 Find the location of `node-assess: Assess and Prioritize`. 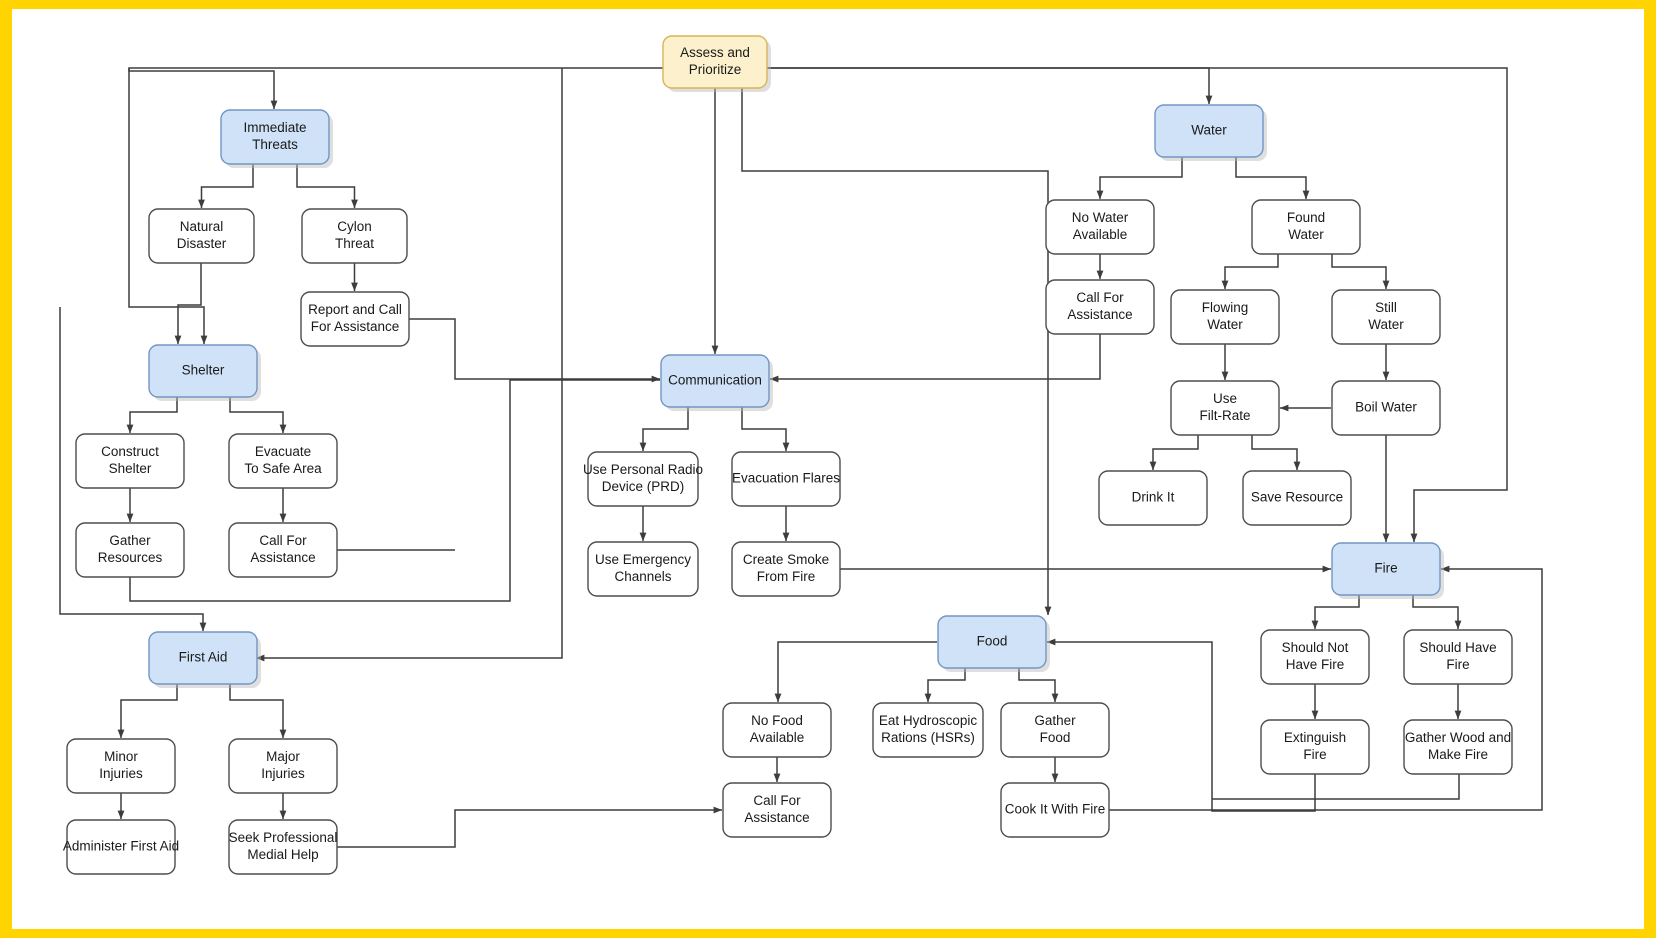

node-assess: Assess and Prioritize is located at coordinates (716, 63).